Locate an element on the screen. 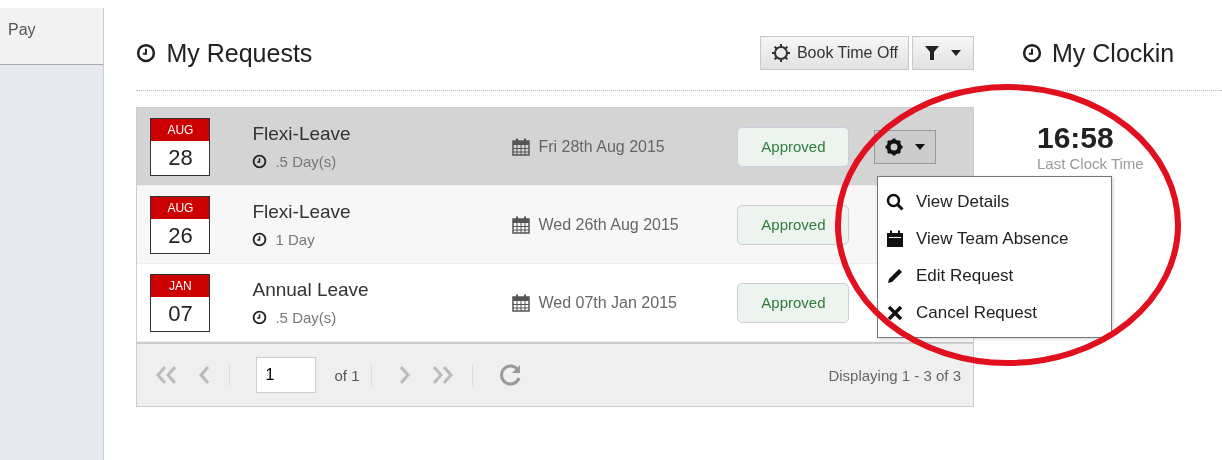  filter-icon is located at coordinates (932, 53).